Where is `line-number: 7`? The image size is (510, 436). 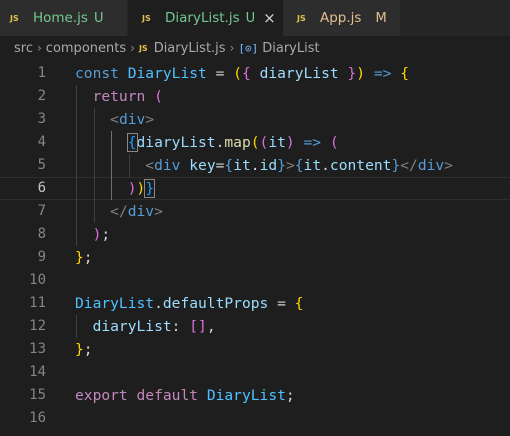
line-number: 7 is located at coordinates (41, 211).